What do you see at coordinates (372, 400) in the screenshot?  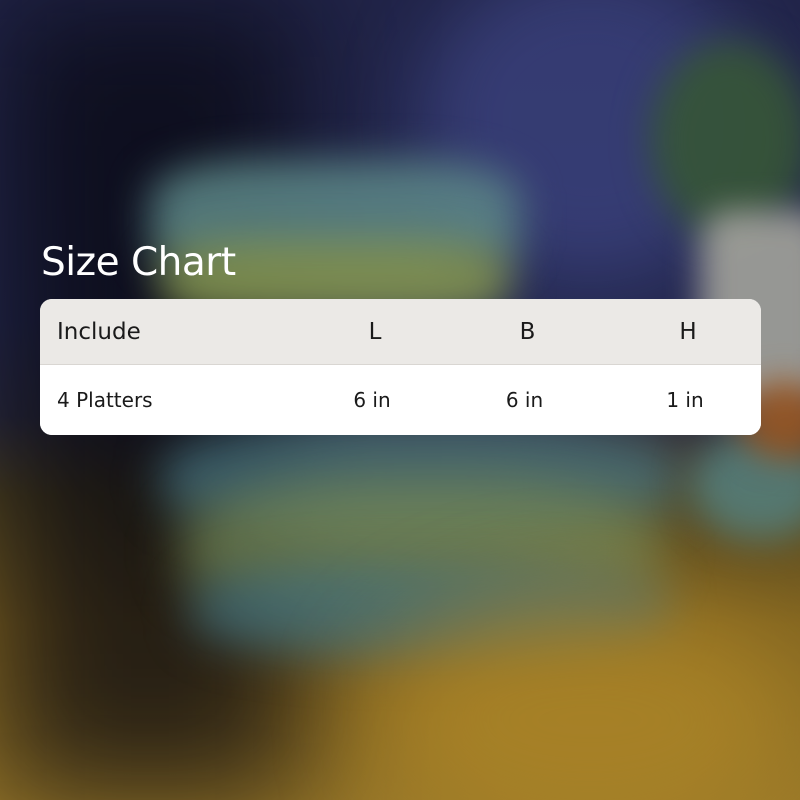 I see `cell-length: 6 in` at bounding box center [372, 400].